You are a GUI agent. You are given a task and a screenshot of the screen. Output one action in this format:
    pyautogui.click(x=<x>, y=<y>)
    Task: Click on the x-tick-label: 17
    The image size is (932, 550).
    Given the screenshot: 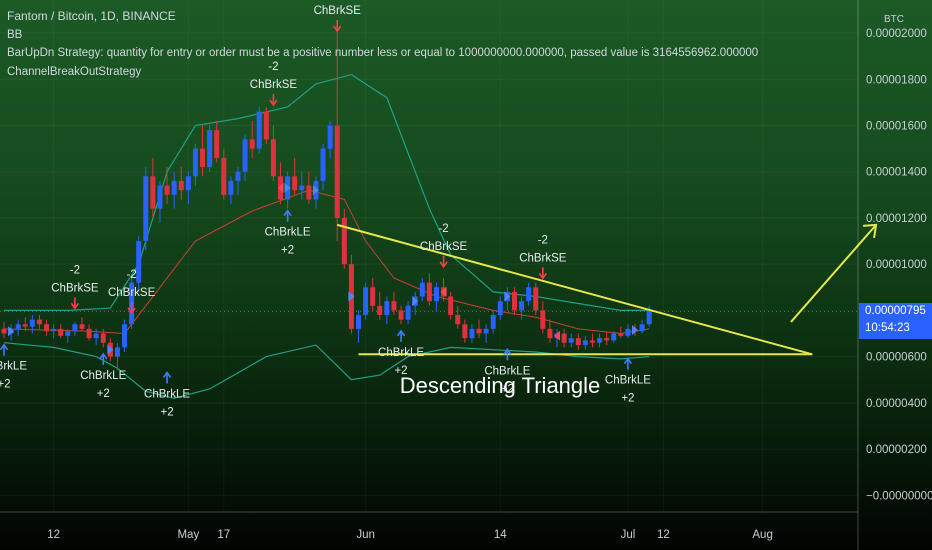 What is the action you would take?
    pyautogui.click(x=223, y=535)
    